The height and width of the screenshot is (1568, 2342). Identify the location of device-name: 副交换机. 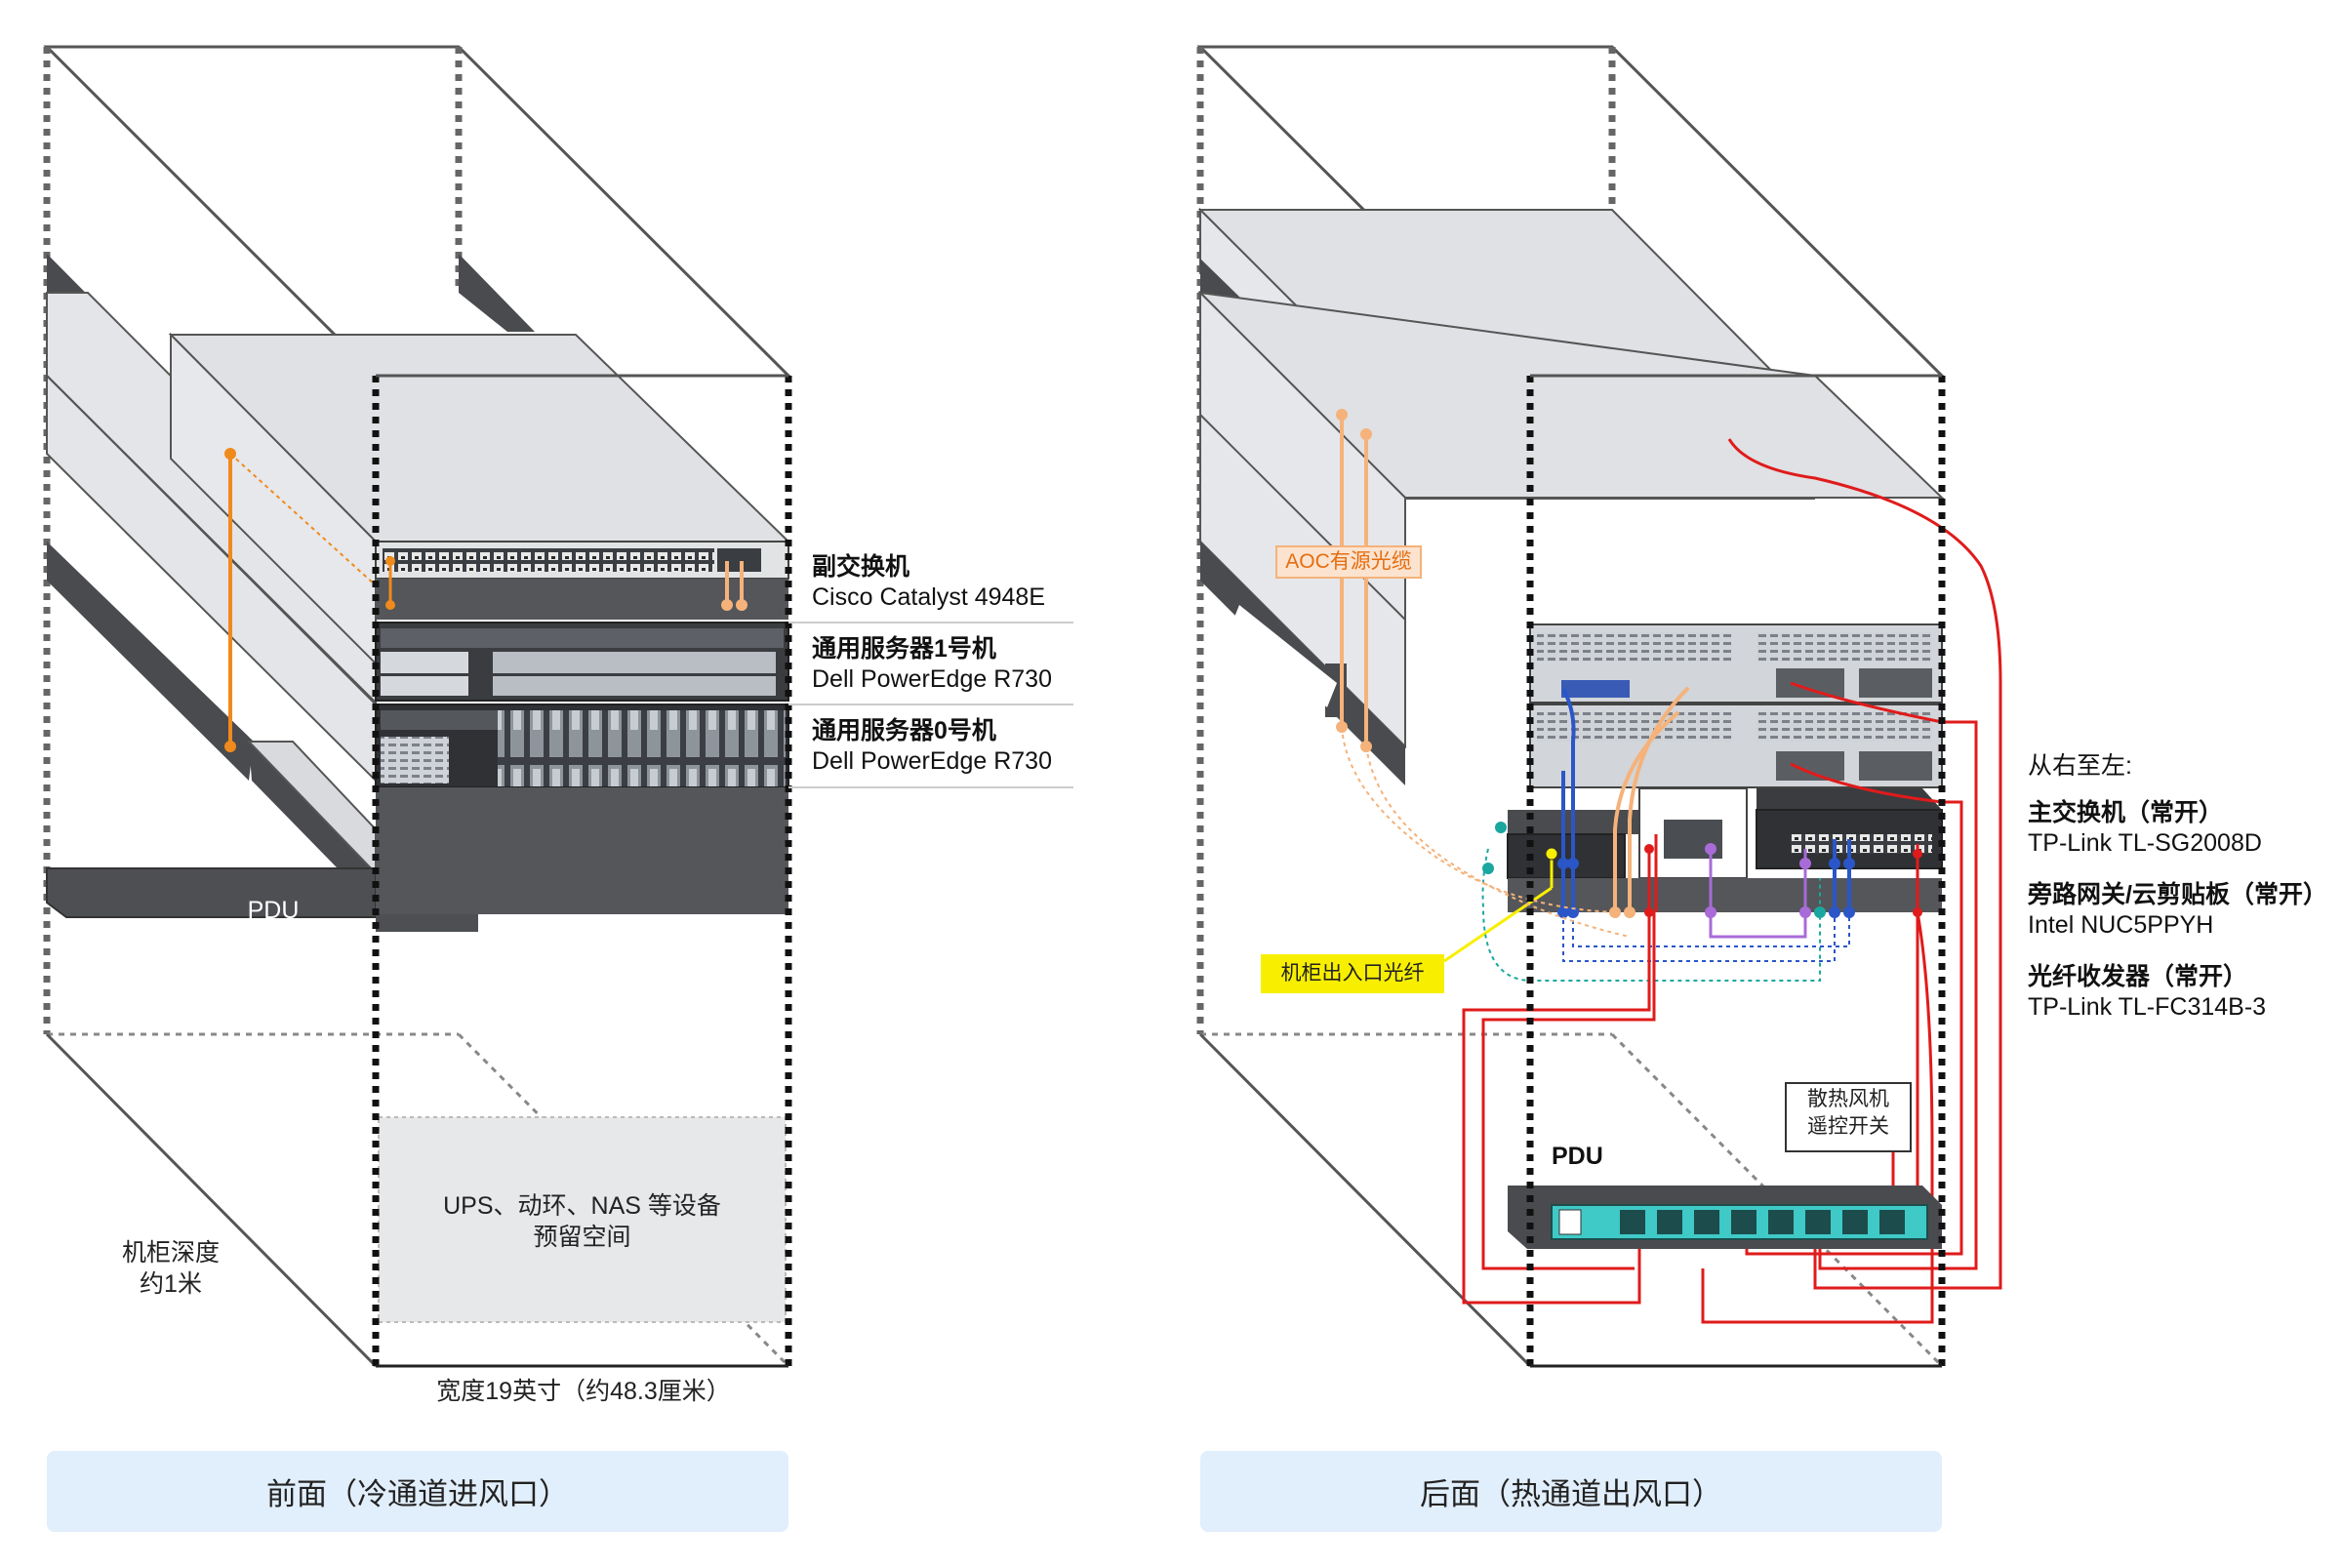
(861, 567).